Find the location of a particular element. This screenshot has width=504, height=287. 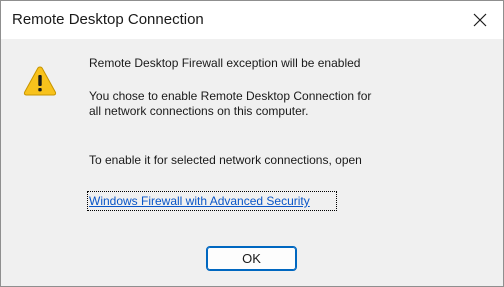

close-button is located at coordinates (480, 20).